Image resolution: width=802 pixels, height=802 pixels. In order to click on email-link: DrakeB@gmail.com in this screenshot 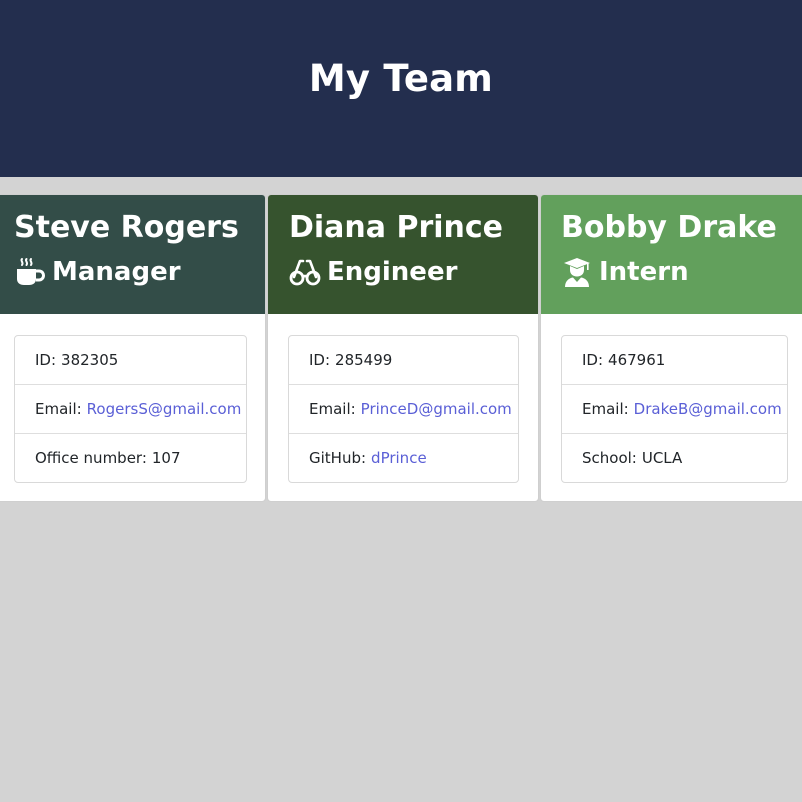, I will do `click(708, 409)`.